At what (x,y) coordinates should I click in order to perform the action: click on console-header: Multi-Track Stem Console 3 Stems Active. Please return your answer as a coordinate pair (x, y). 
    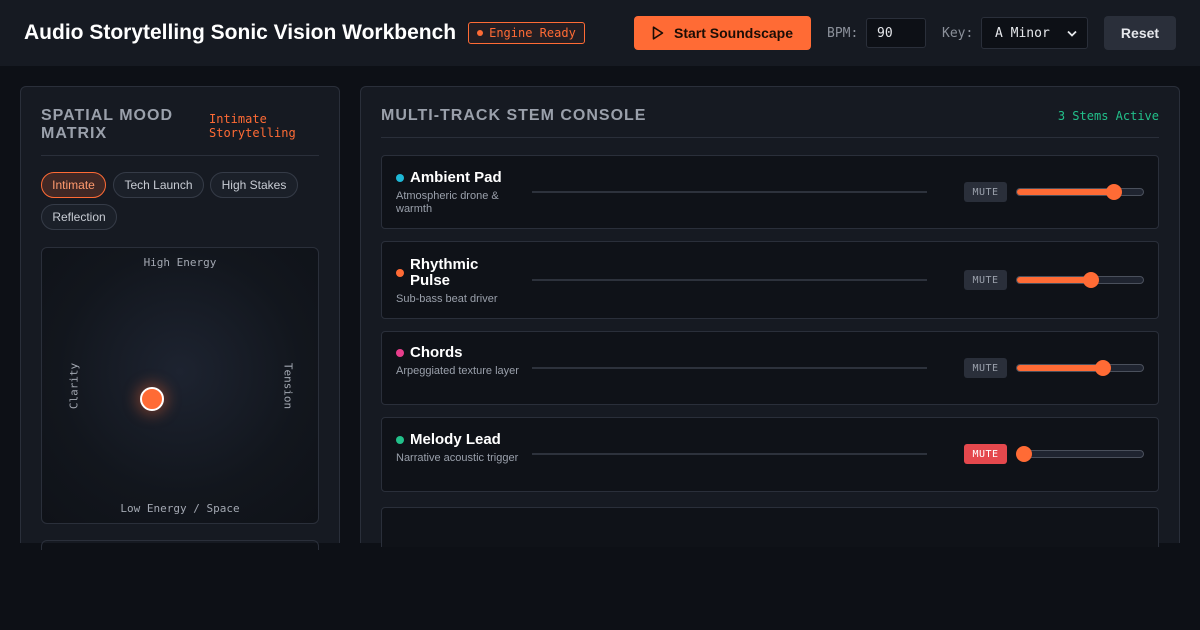
    Looking at the image, I should click on (770, 116).